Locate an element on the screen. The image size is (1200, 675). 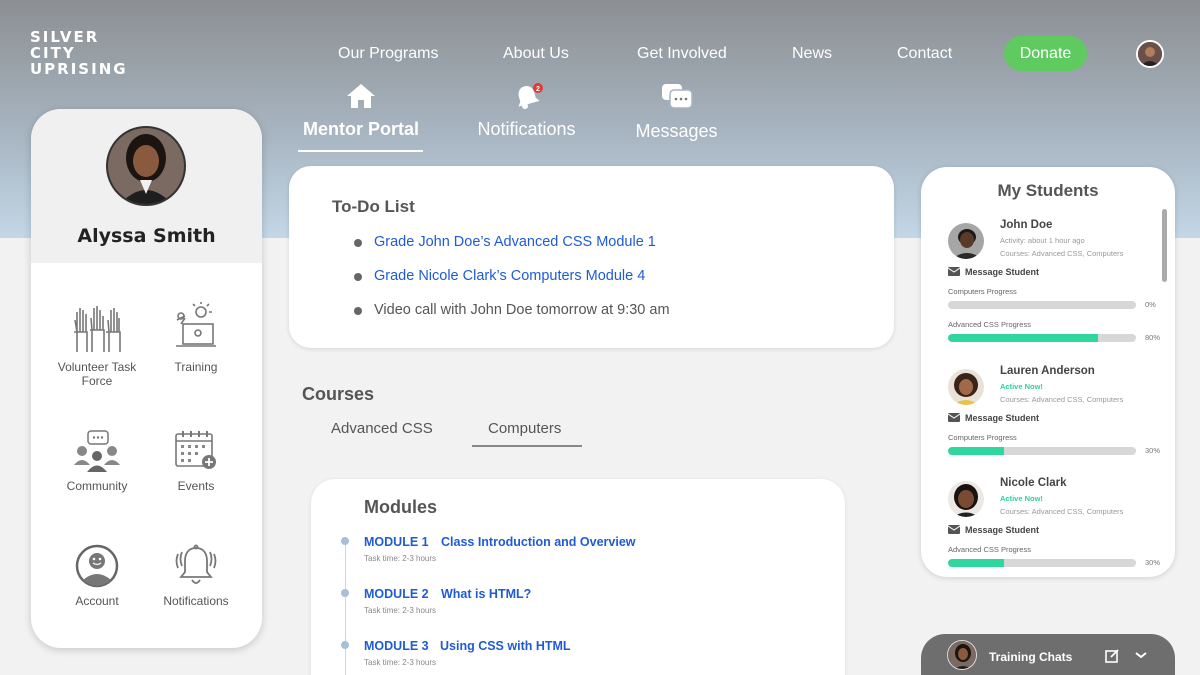
nav-our-programs: Our Programs is located at coordinates (388, 54).